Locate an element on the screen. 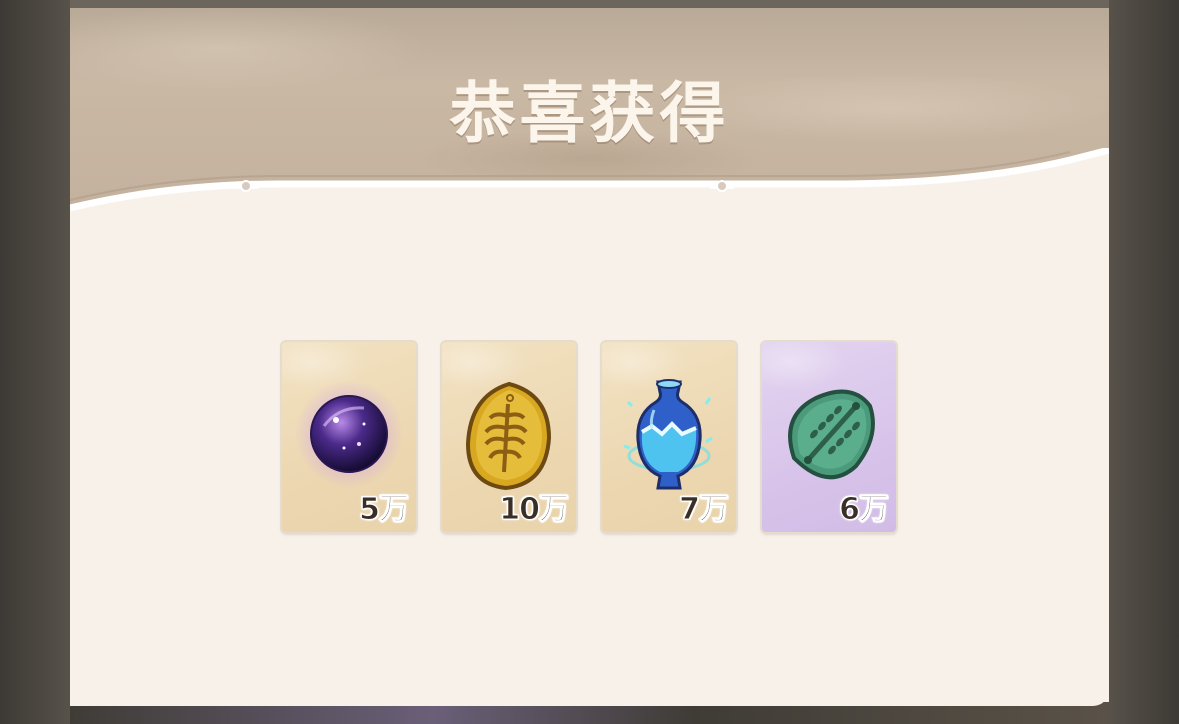  panel-bottom-edge is located at coordinates (589, 698).